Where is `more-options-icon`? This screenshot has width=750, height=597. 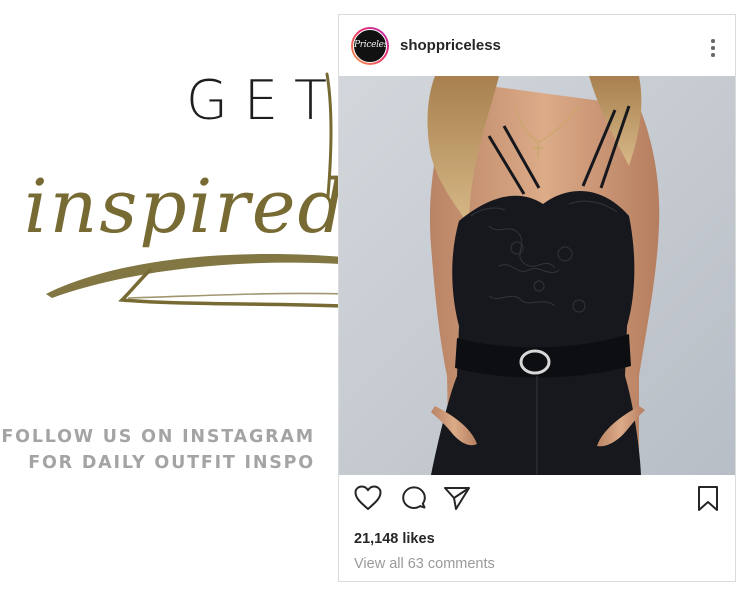 more-options-icon is located at coordinates (713, 49).